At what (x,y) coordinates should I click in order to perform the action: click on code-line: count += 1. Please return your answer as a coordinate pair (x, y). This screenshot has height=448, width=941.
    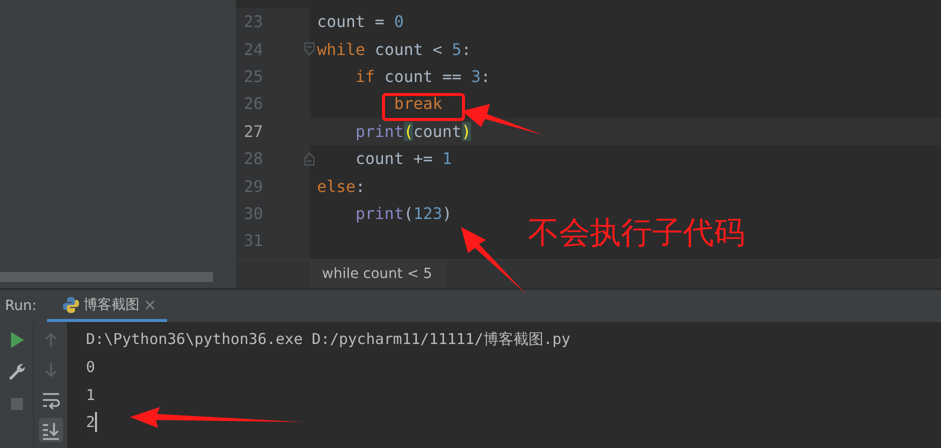
    Looking at the image, I should click on (404, 158).